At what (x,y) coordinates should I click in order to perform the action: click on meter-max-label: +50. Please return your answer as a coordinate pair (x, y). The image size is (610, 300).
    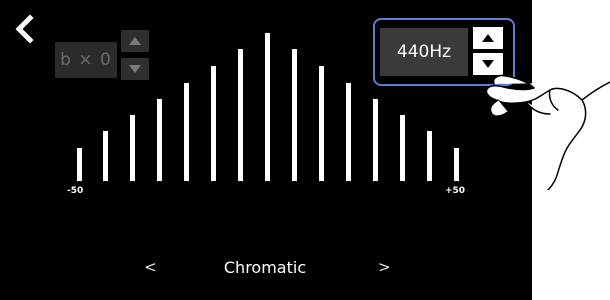
    Looking at the image, I should click on (455, 191).